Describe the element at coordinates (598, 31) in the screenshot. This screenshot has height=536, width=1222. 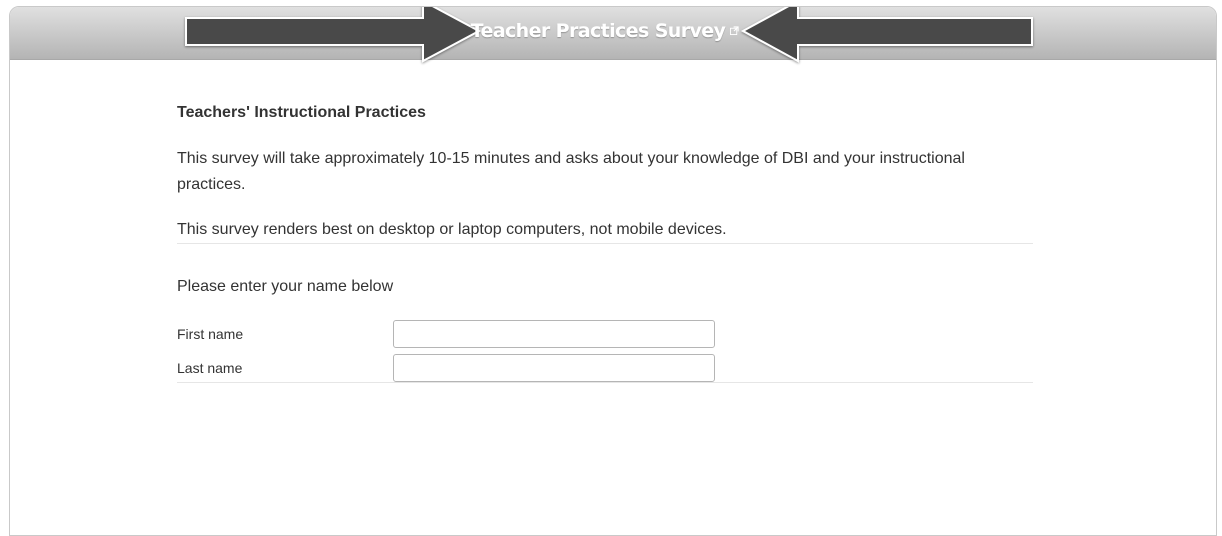
I see `survey-title: Teacher Practices Survey` at that location.